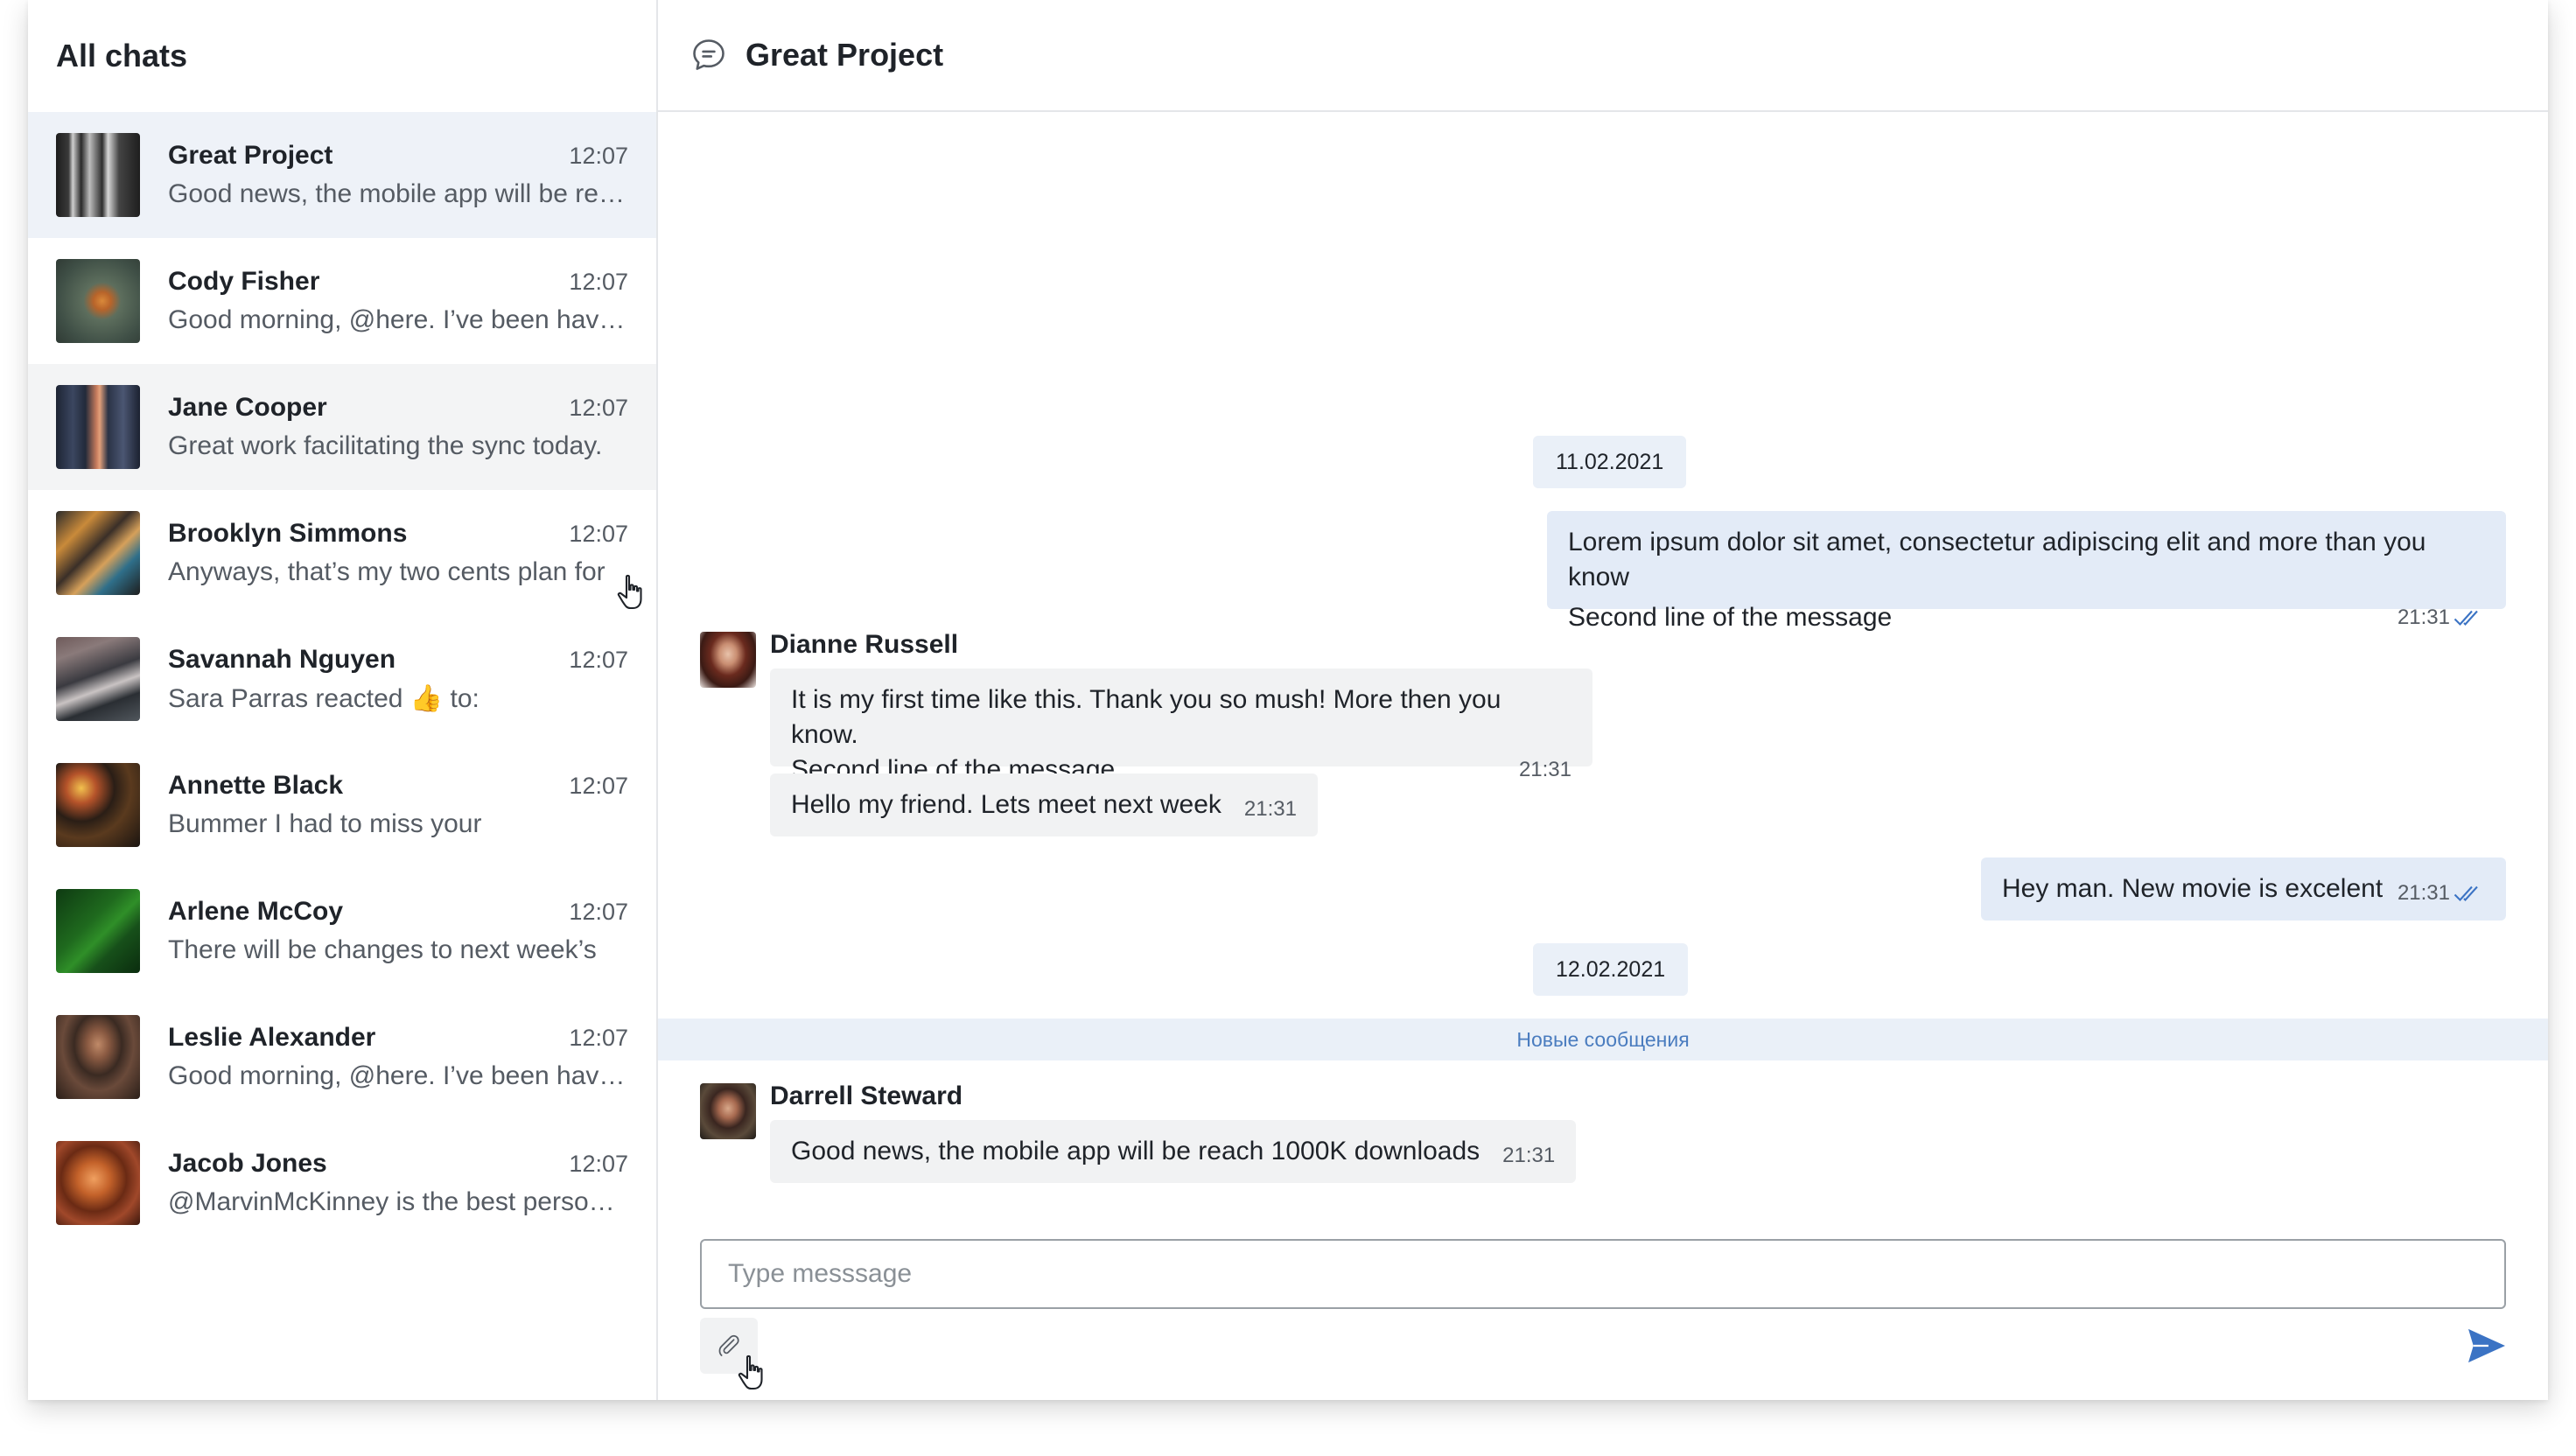 This screenshot has width=2576, height=1456. I want to click on chat-name: Cody Fisher, so click(244, 281).